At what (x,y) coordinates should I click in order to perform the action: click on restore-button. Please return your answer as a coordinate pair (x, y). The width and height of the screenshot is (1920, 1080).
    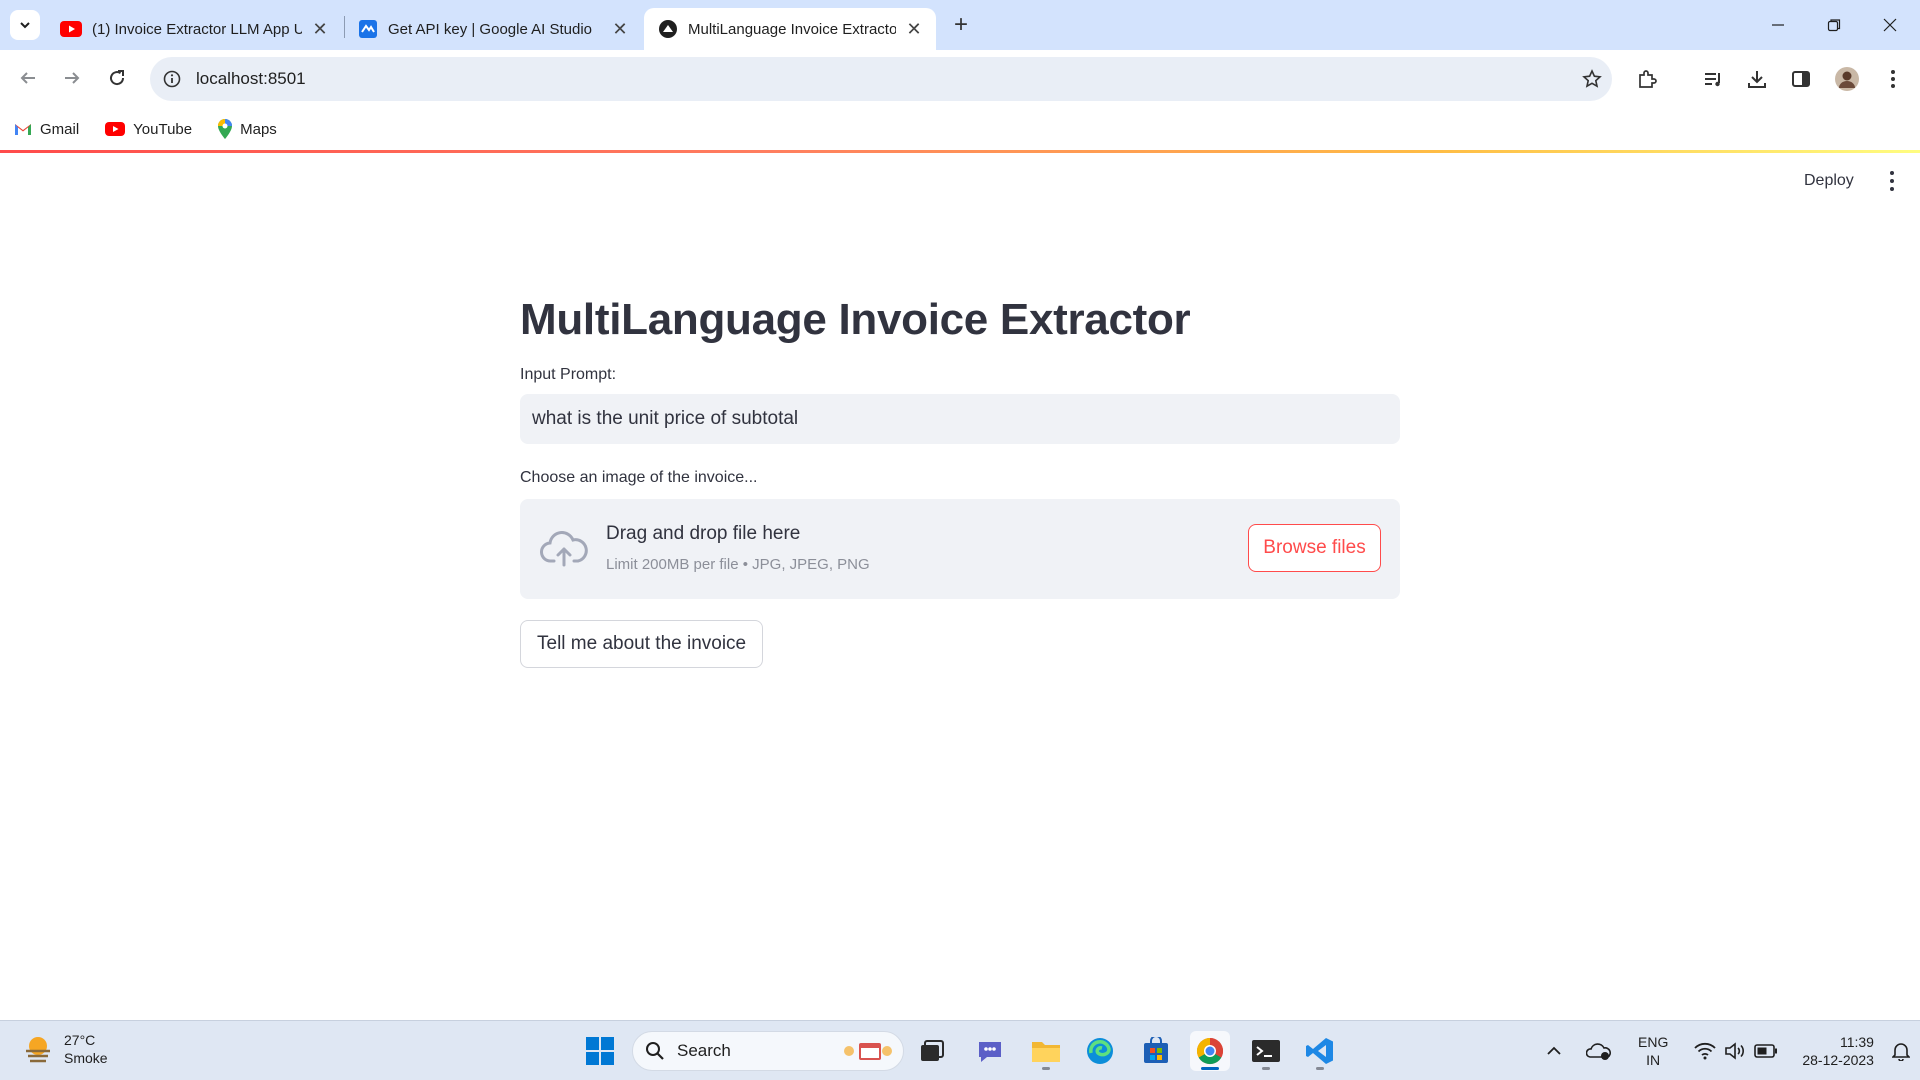
    Looking at the image, I should click on (1834, 25).